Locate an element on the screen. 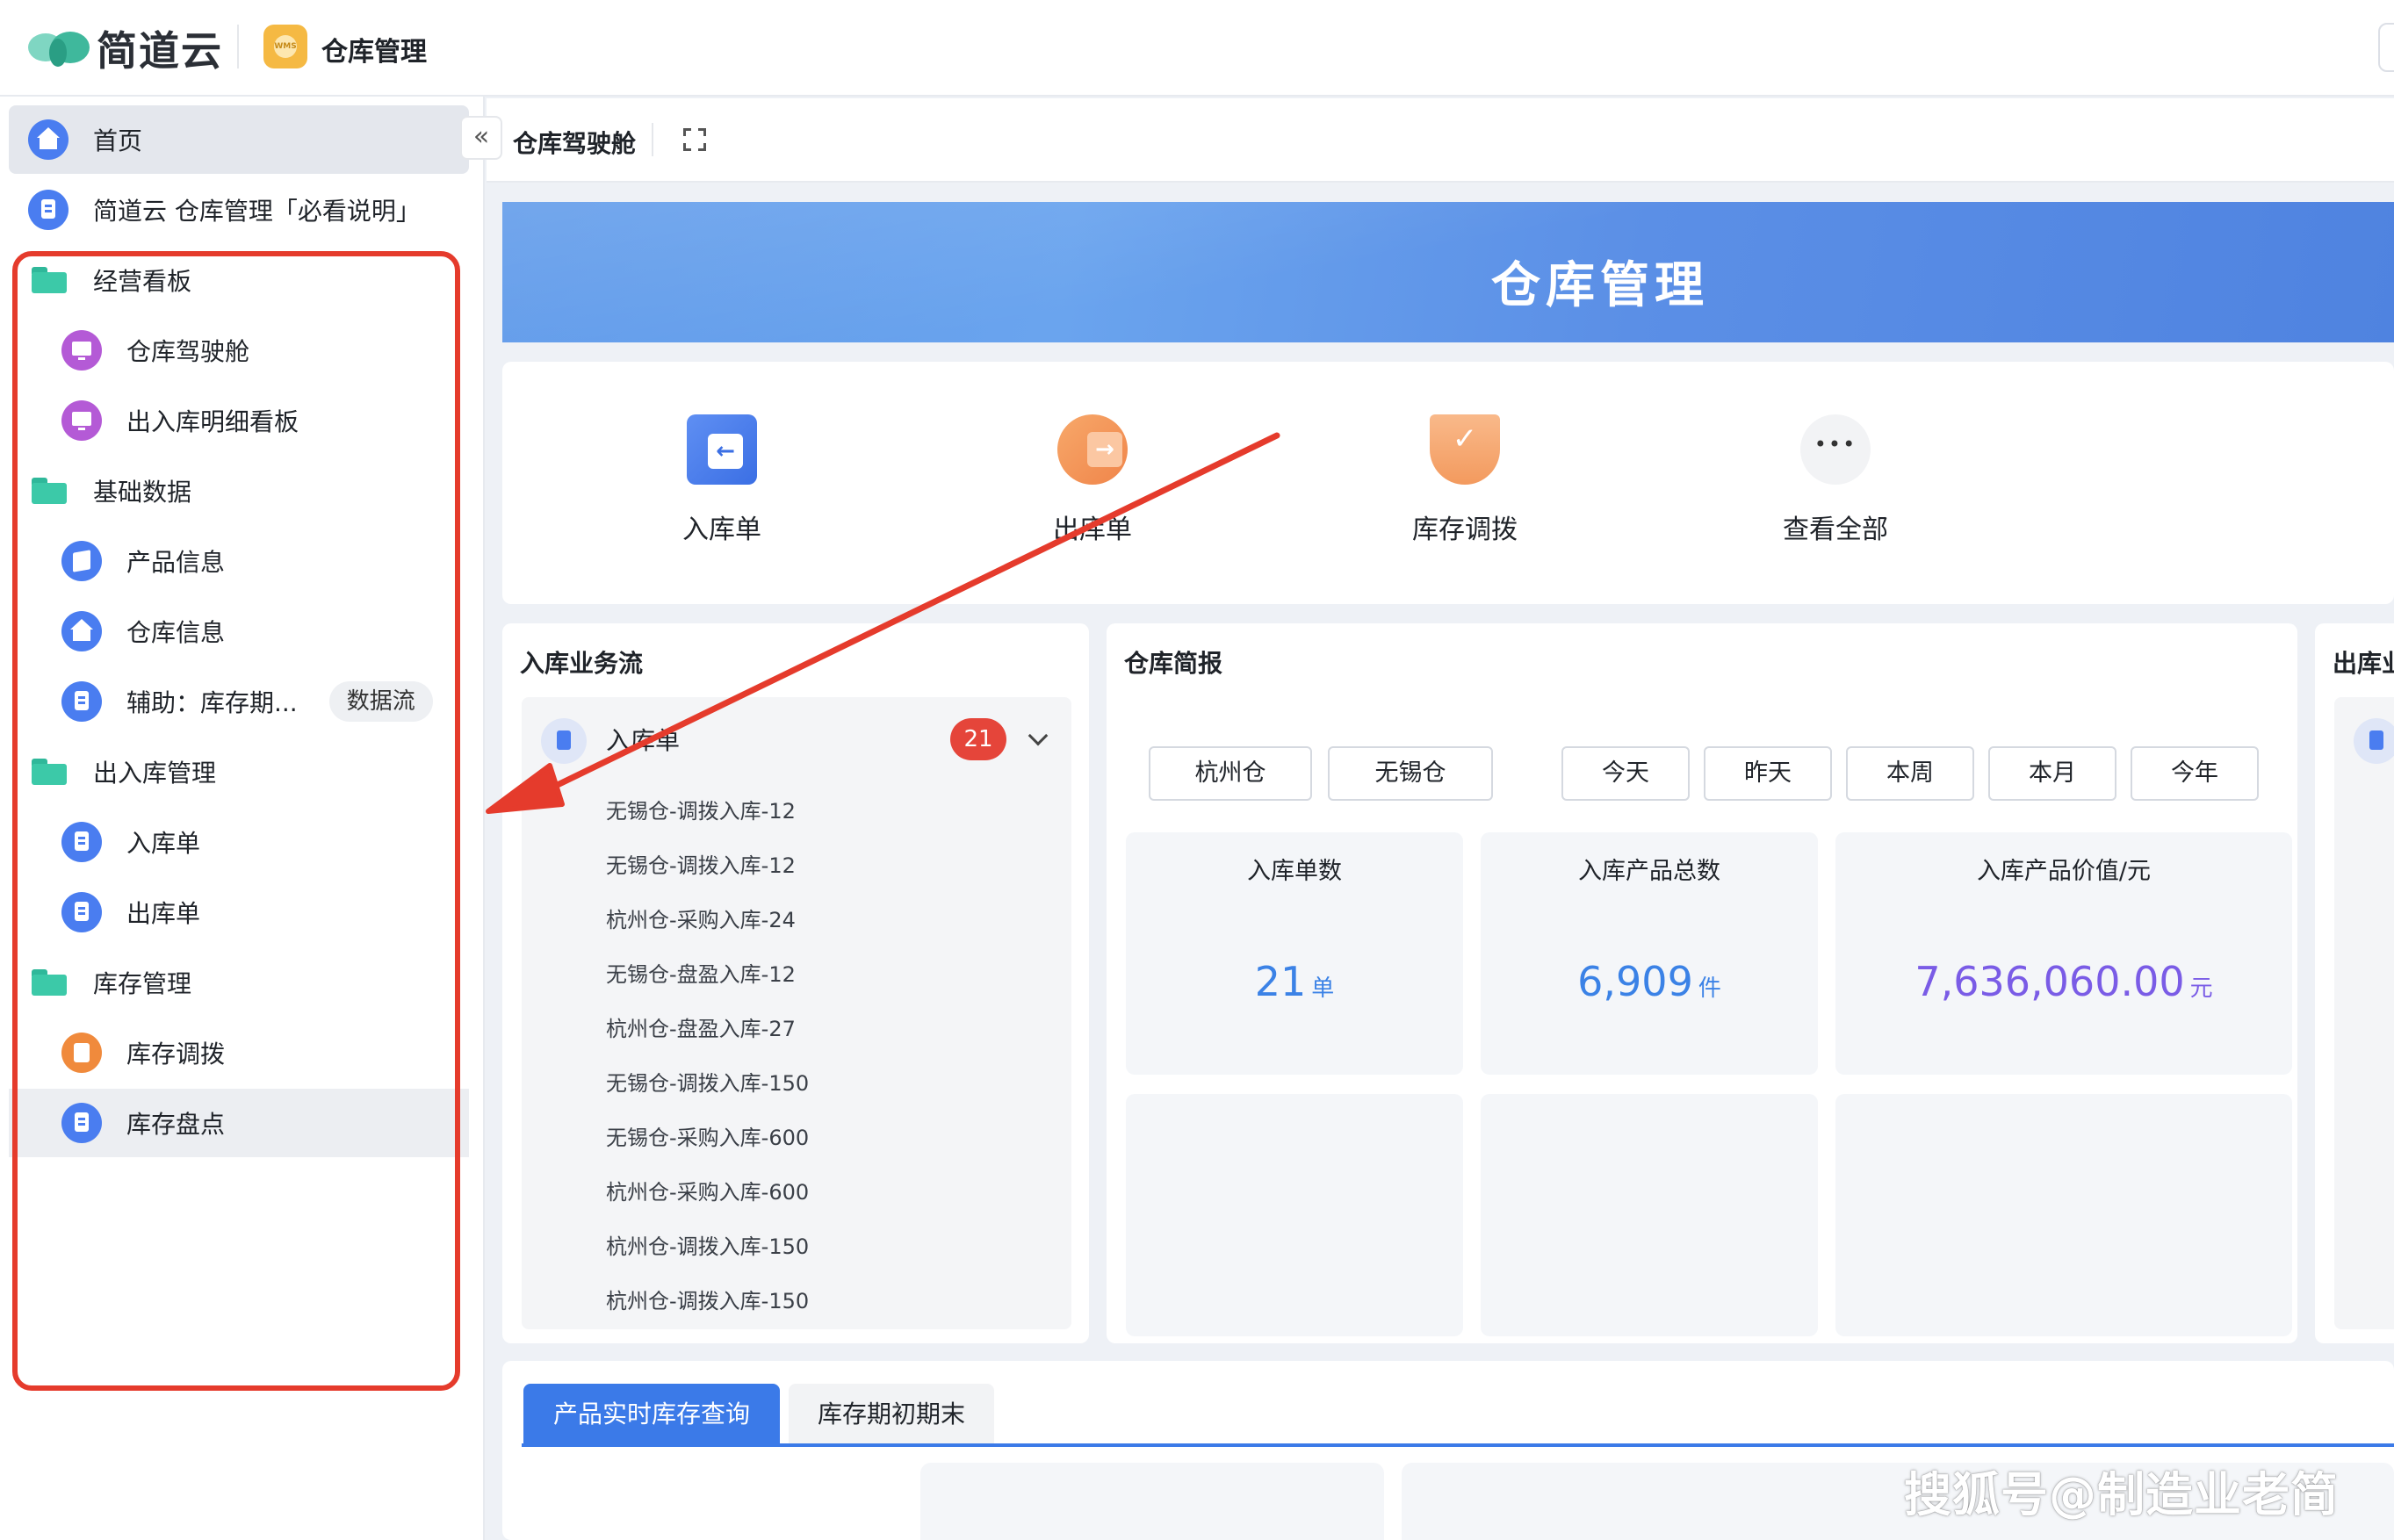  stat-card-inbound-value: 入库产品价值/元 7,636,060.00 元 is located at coordinates (2064, 953).